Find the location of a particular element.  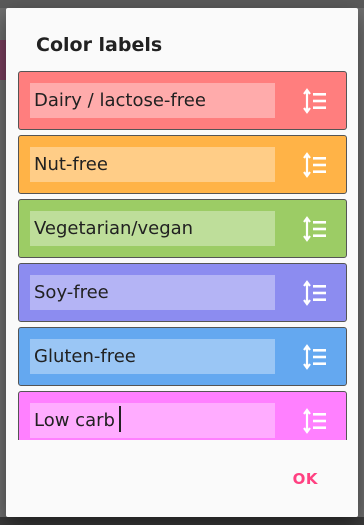

background-bottom-bar is located at coordinates (182, 521).